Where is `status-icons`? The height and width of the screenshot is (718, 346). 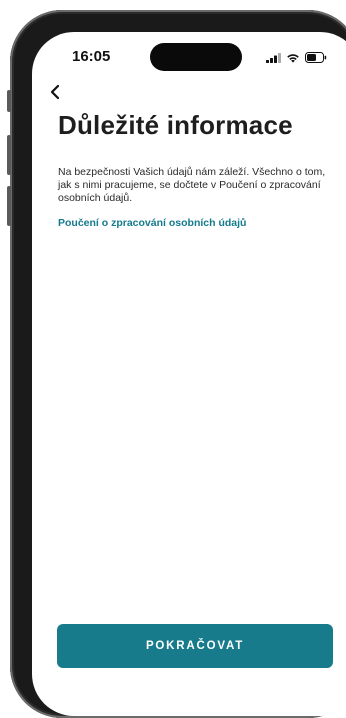
status-icons is located at coordinates (296, 59).